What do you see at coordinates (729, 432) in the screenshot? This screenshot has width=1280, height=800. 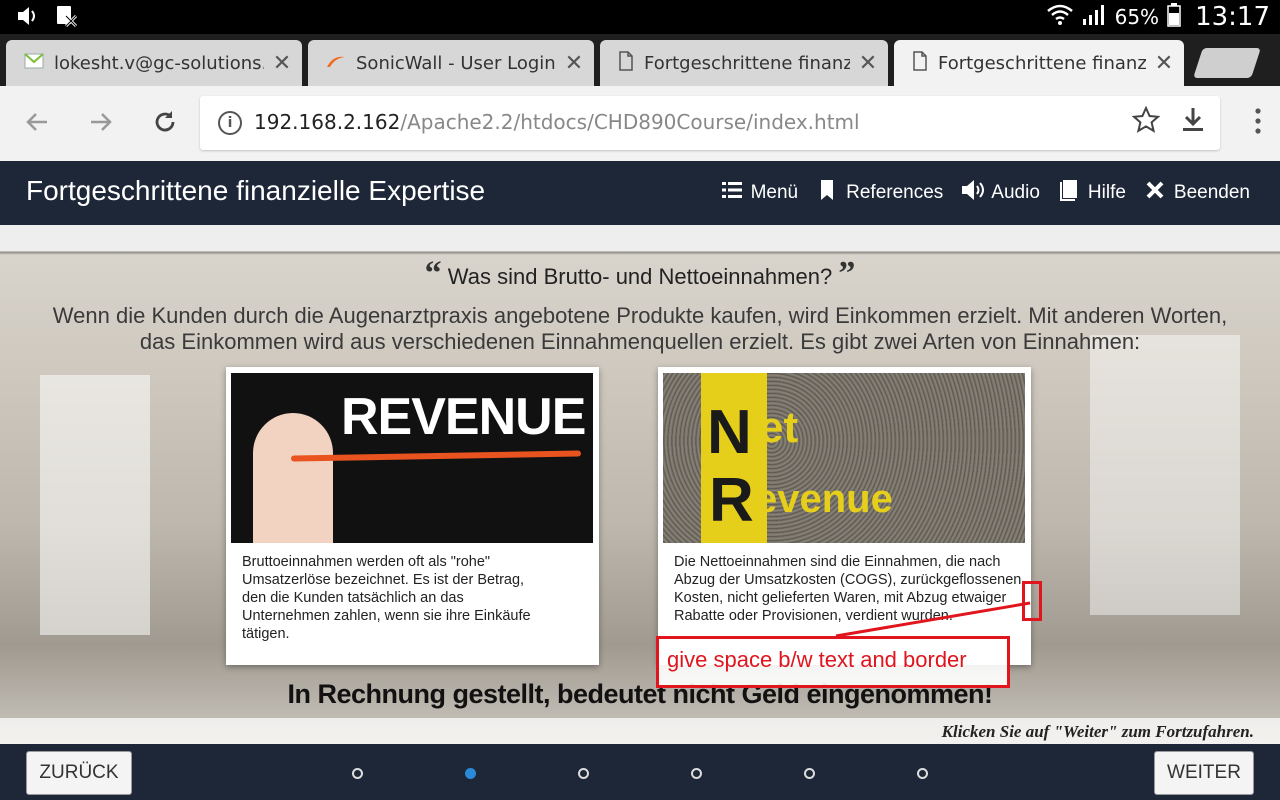 I see `net-image-letter-n: N` at bounding box center [729, 432].